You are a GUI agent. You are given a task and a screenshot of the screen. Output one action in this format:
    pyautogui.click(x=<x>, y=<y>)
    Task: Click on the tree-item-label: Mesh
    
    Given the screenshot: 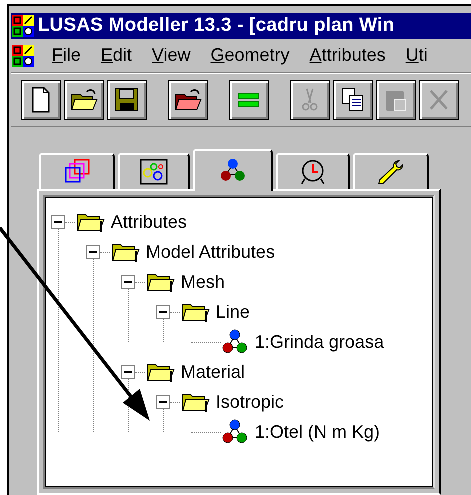 What is the action you would take?
    pyautogui.click(x=203, y=282)
    